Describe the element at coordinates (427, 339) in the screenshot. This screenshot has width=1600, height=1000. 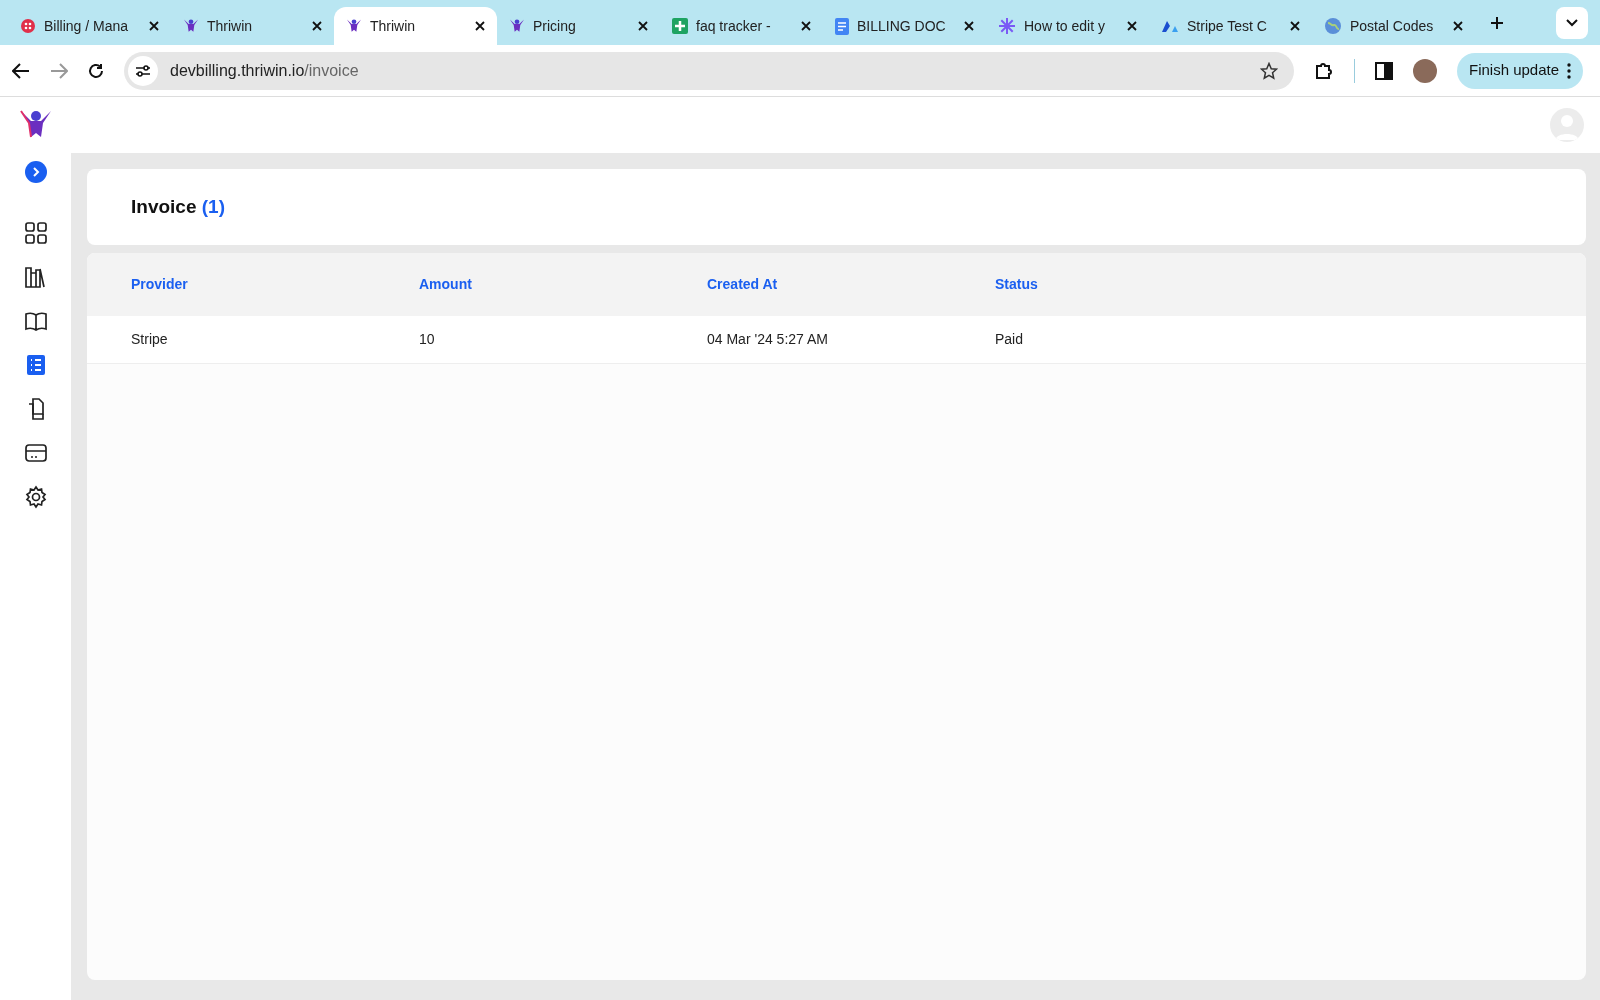
I see `table-cell-text: 10` at that location.